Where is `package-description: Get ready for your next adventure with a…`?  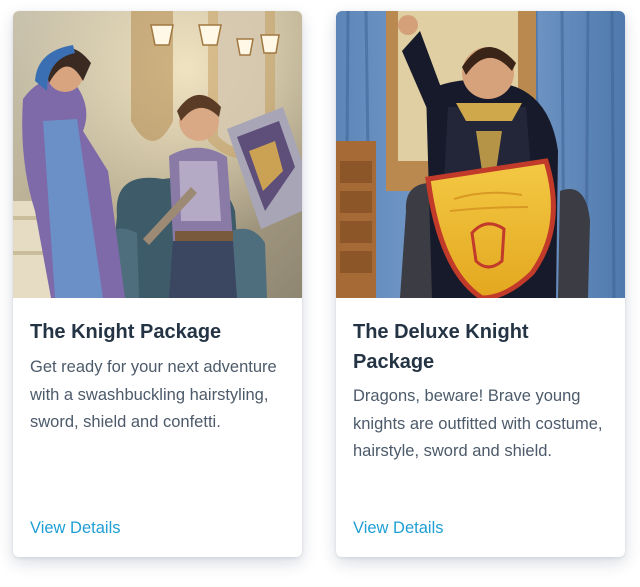
package-description: Get ready for your next adventure with a… is located at coordinates (153, 394).